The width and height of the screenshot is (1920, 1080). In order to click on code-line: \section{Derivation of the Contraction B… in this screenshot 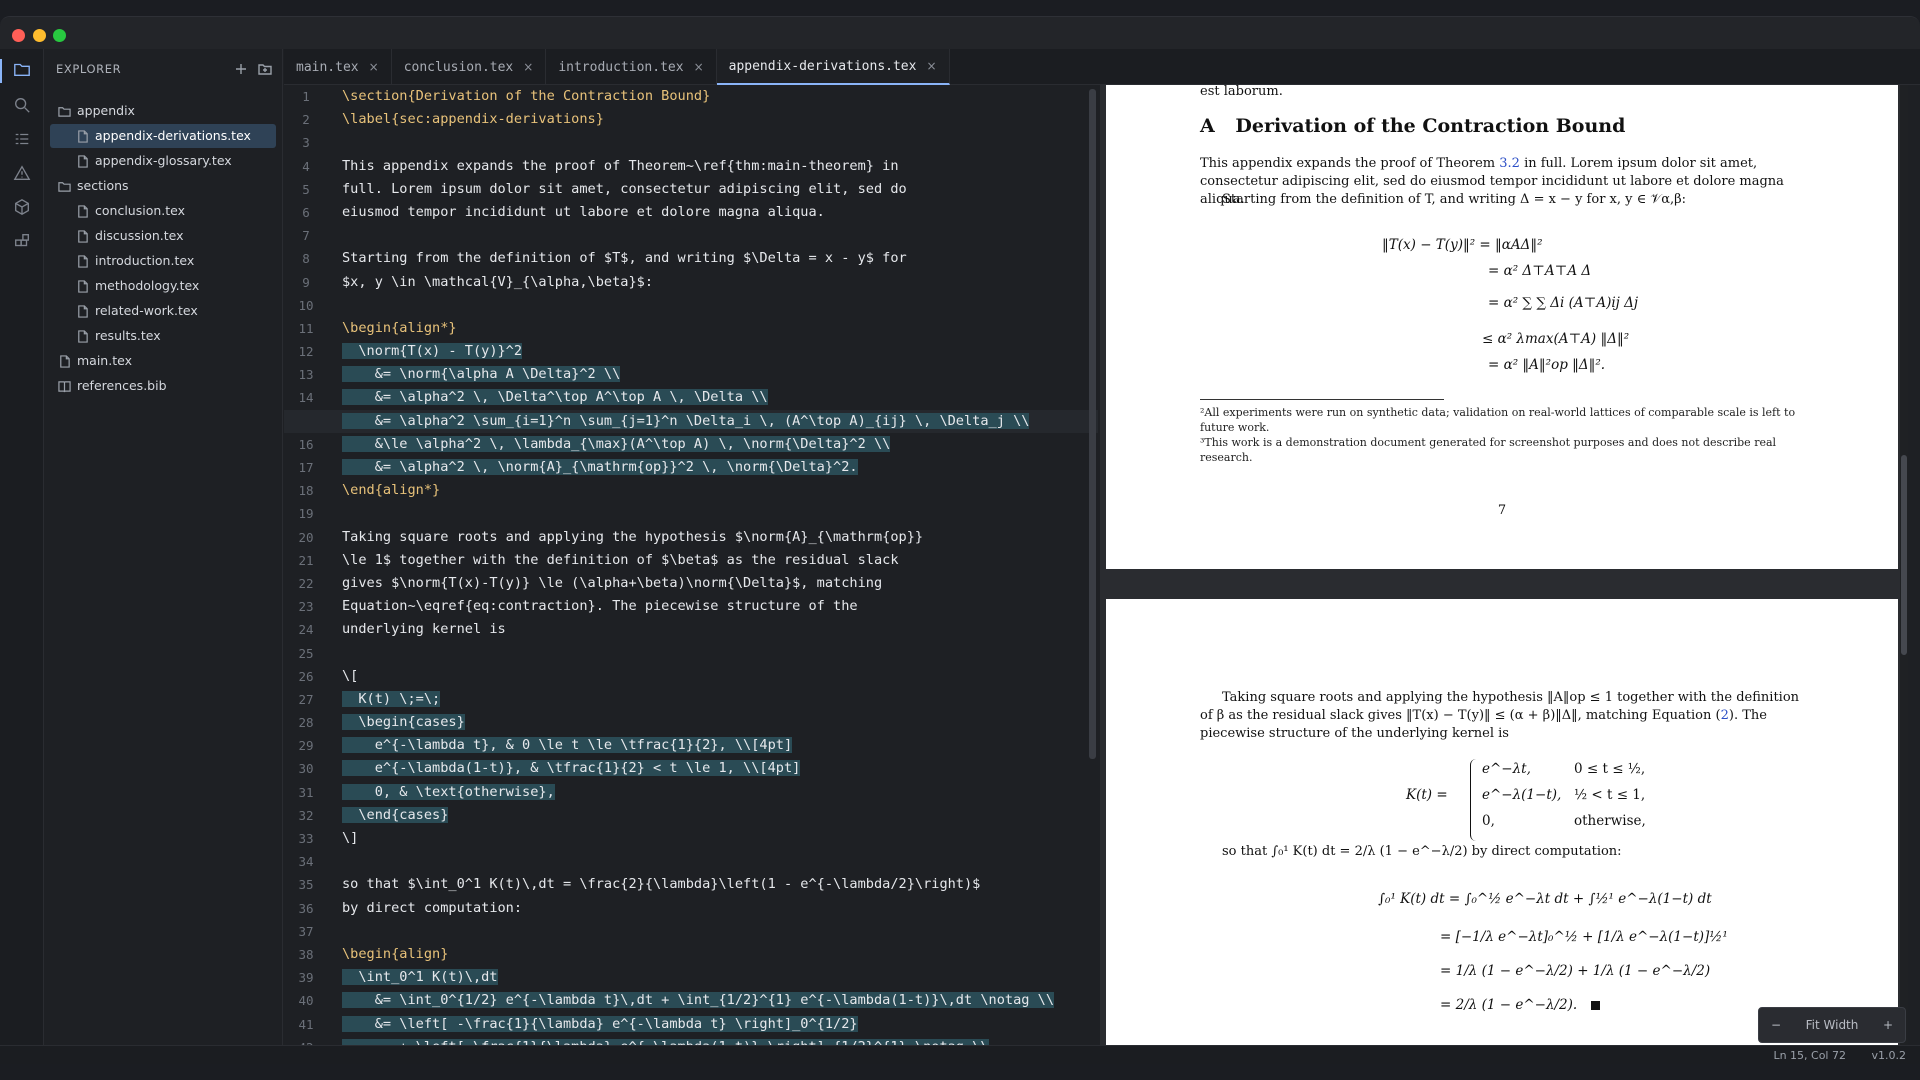, I will do `click(713, 96)`.